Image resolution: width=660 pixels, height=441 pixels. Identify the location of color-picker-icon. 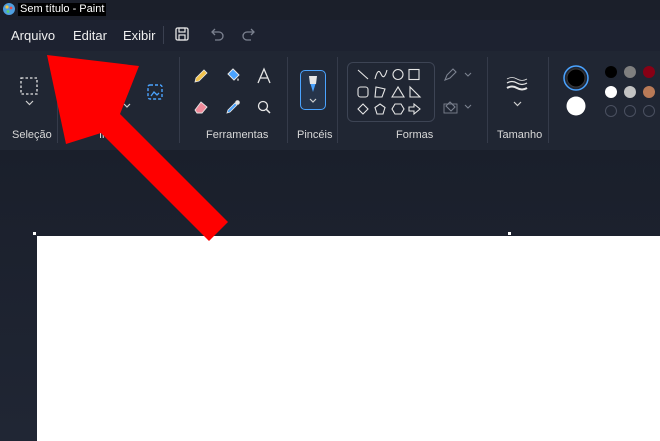
(233, 107).